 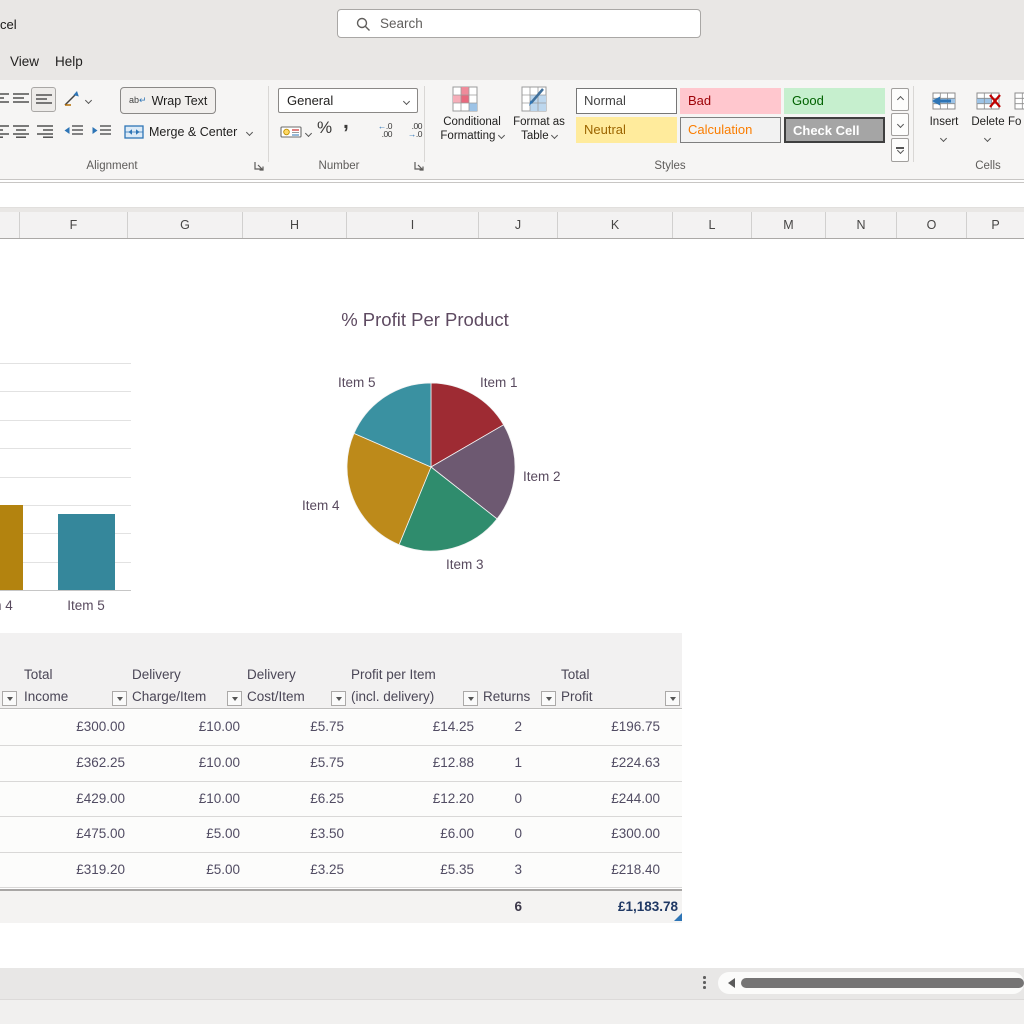 I want to click on align-bottom-icon, so click(x=43, y=99).